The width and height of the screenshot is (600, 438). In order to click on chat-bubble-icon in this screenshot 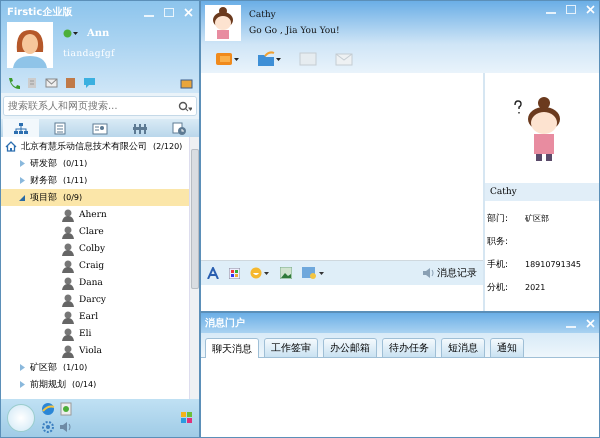, I will do `click(89, 83)`.